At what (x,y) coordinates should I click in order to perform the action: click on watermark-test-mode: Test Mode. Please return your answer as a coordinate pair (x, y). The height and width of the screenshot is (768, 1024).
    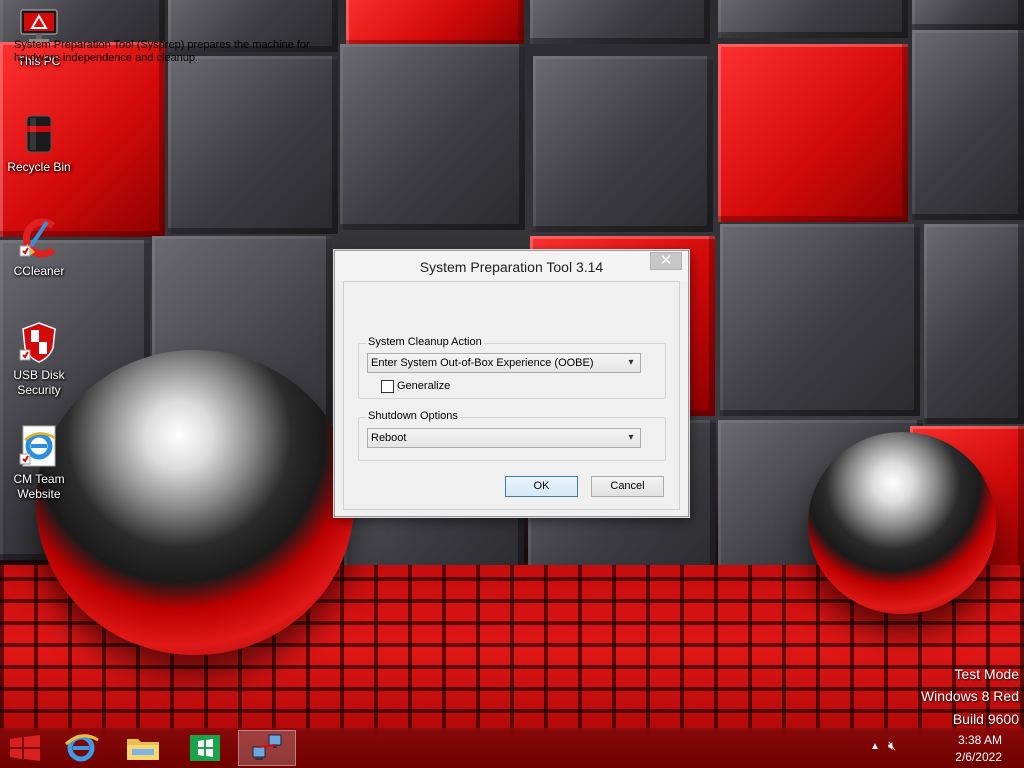
    Looking at the image, I should click on (986, 674).